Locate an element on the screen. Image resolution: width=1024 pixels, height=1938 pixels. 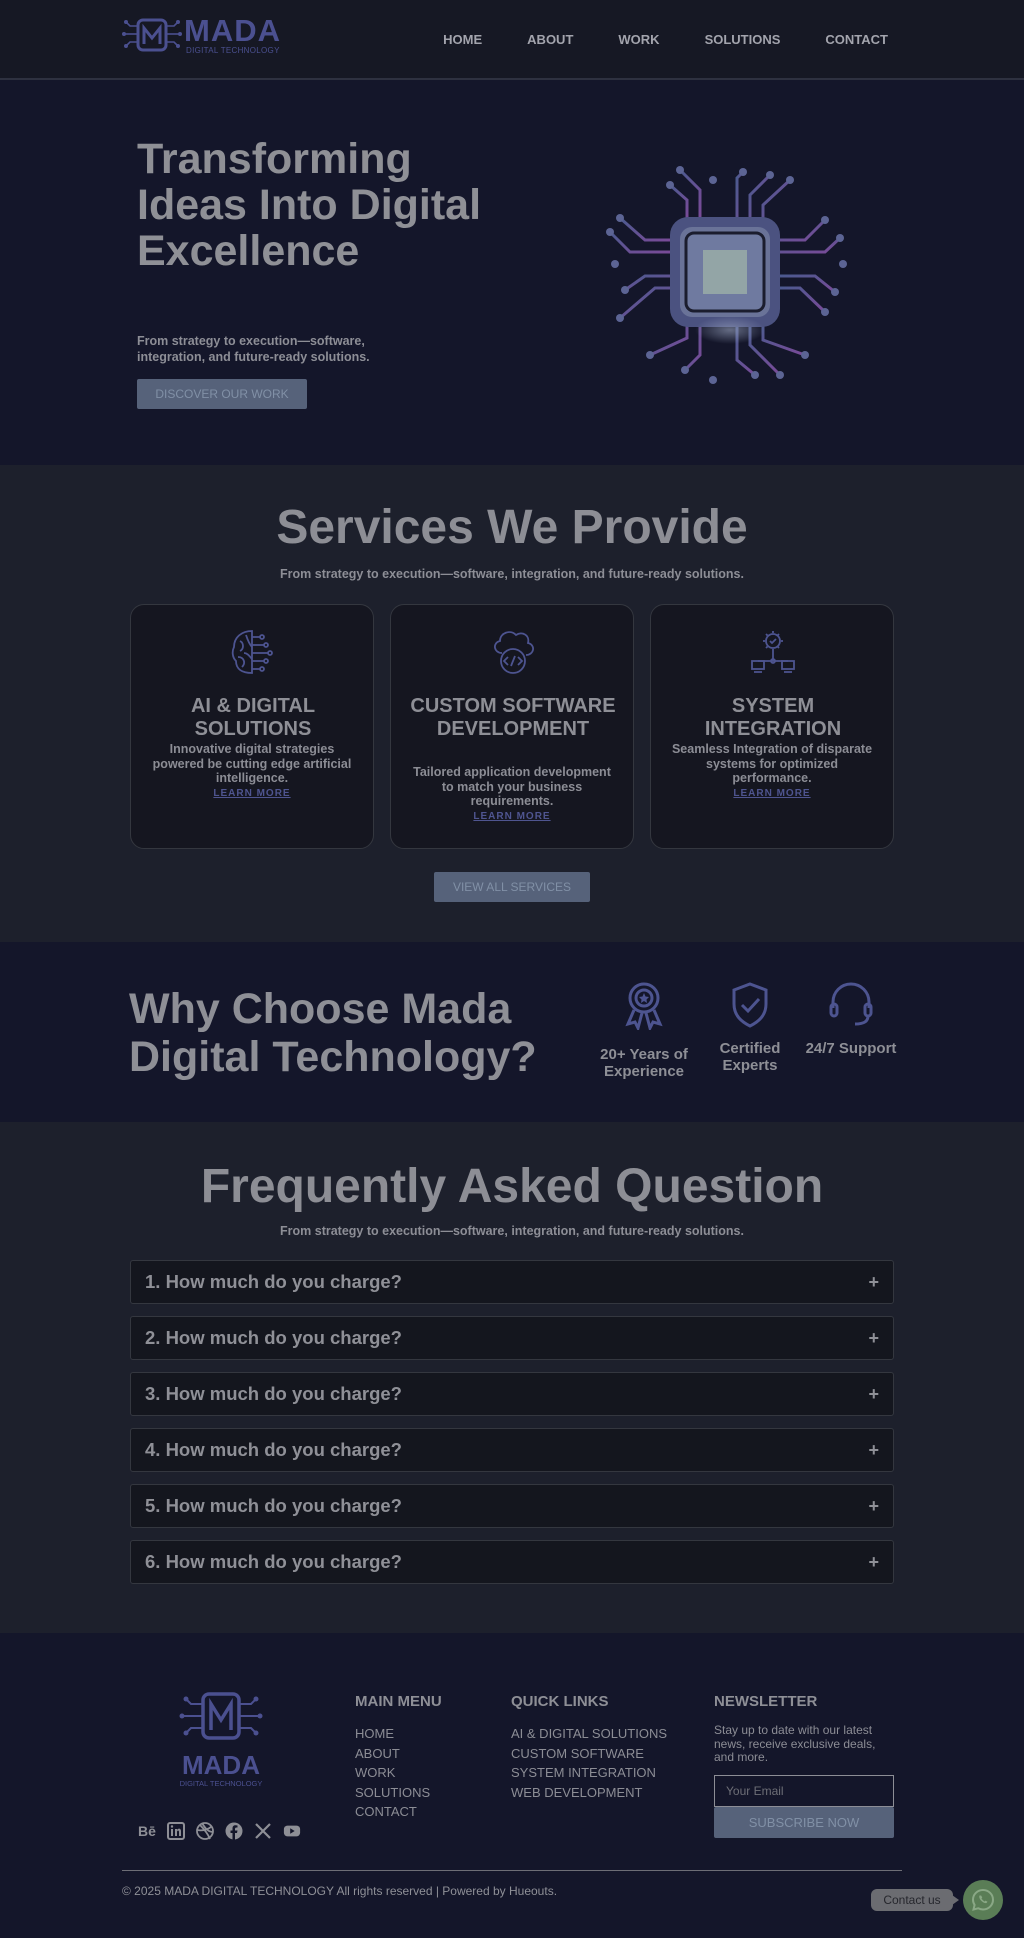
nav-home: HOME is located at coordinates (462, 39).